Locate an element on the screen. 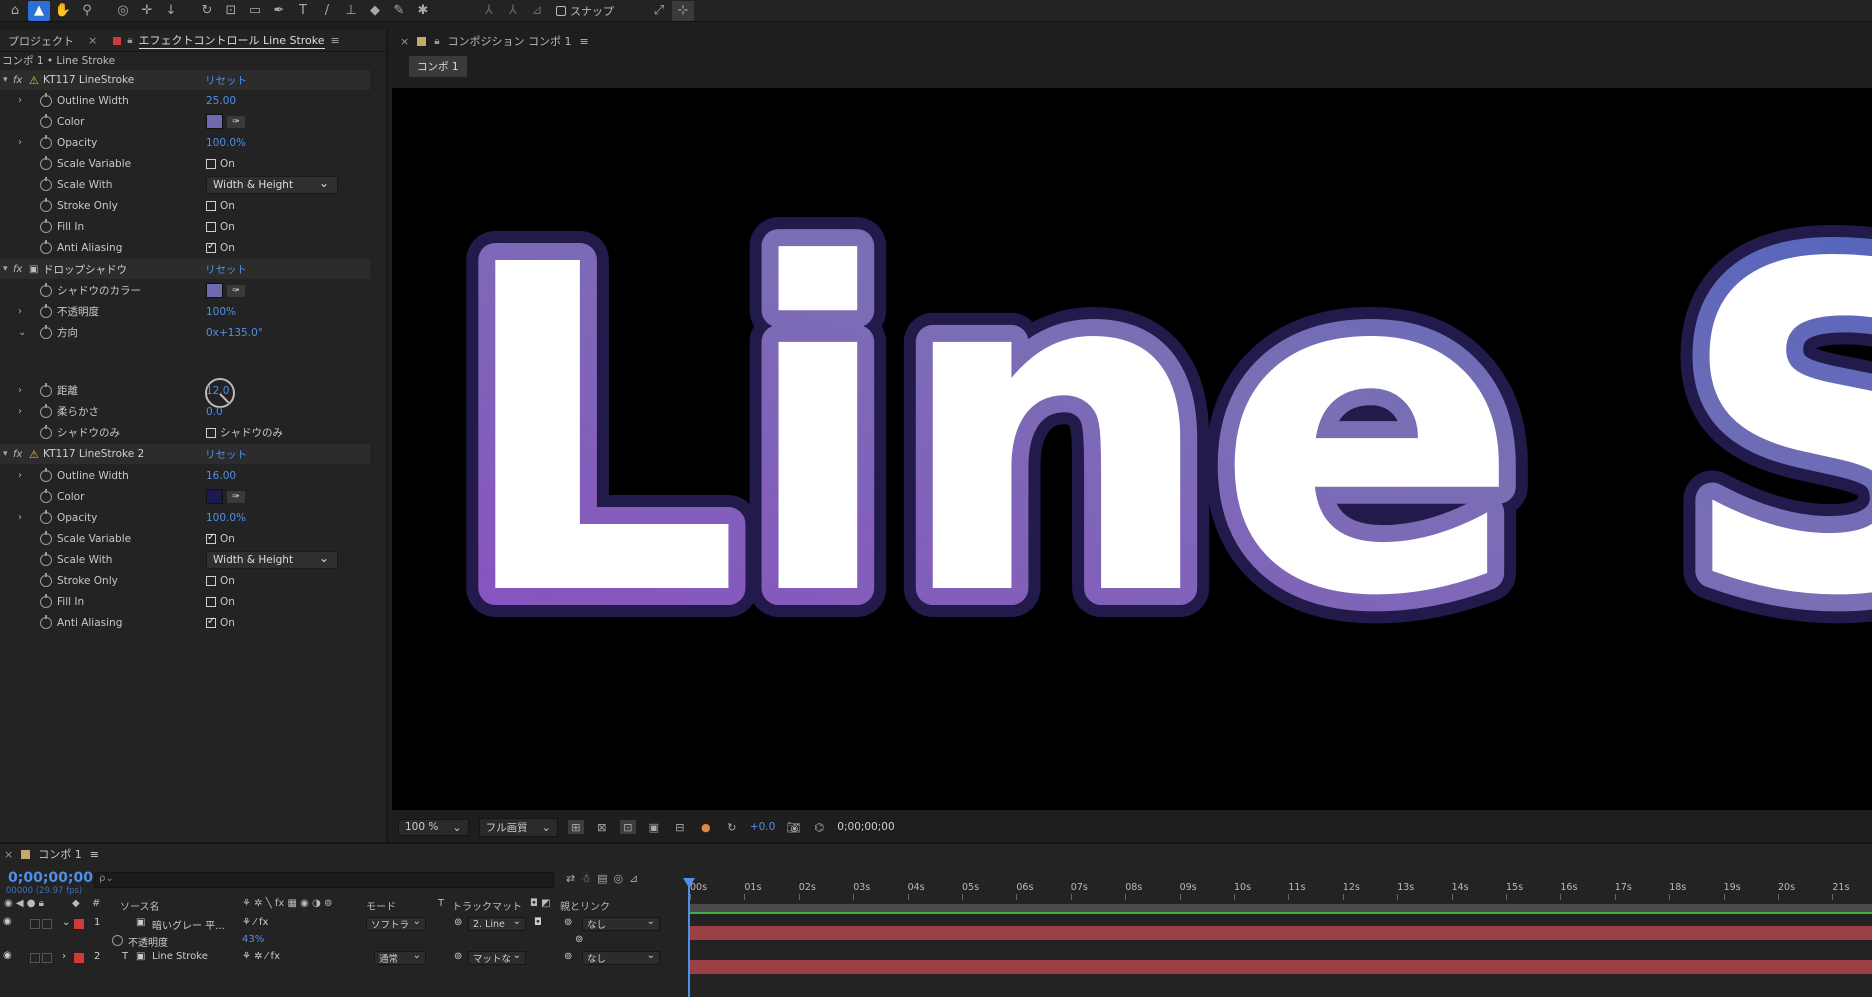 Image resolution: width=1872 pixels, height=997 pixels. snap-options-icon: ⤢ is located at coordinates (659, 11).